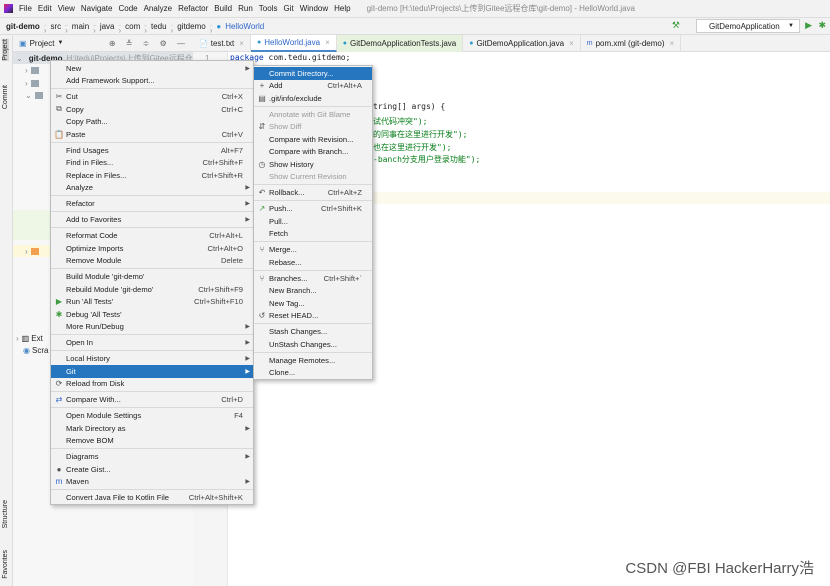 This screenshot has width=830, height=586. I want to click on structure-tool-tab: Structure, so click(5, 514).